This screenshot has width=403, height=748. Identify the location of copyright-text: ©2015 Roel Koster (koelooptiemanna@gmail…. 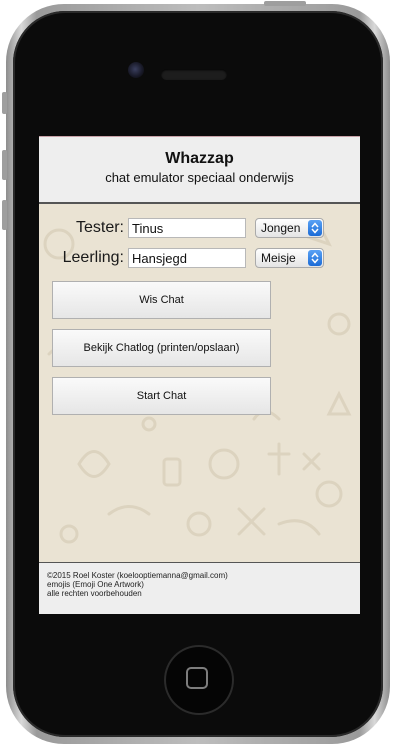
(137, 575).